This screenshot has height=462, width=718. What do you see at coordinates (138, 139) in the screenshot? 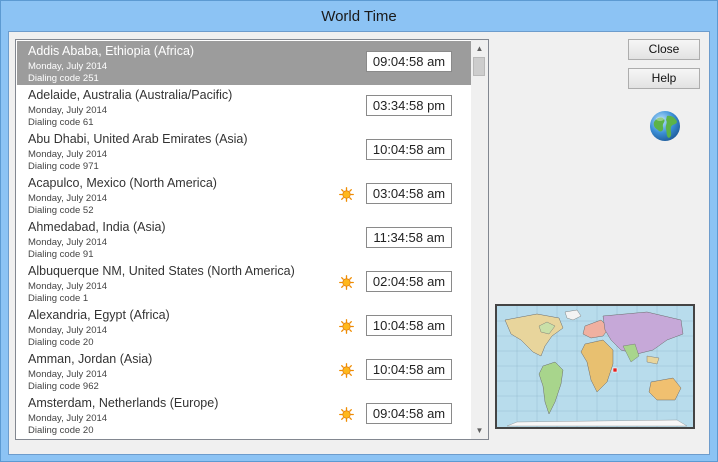
I see `city-name: Abu Dhabi, United Arab Emirates (Asia)` at bounding box center [138, 139].